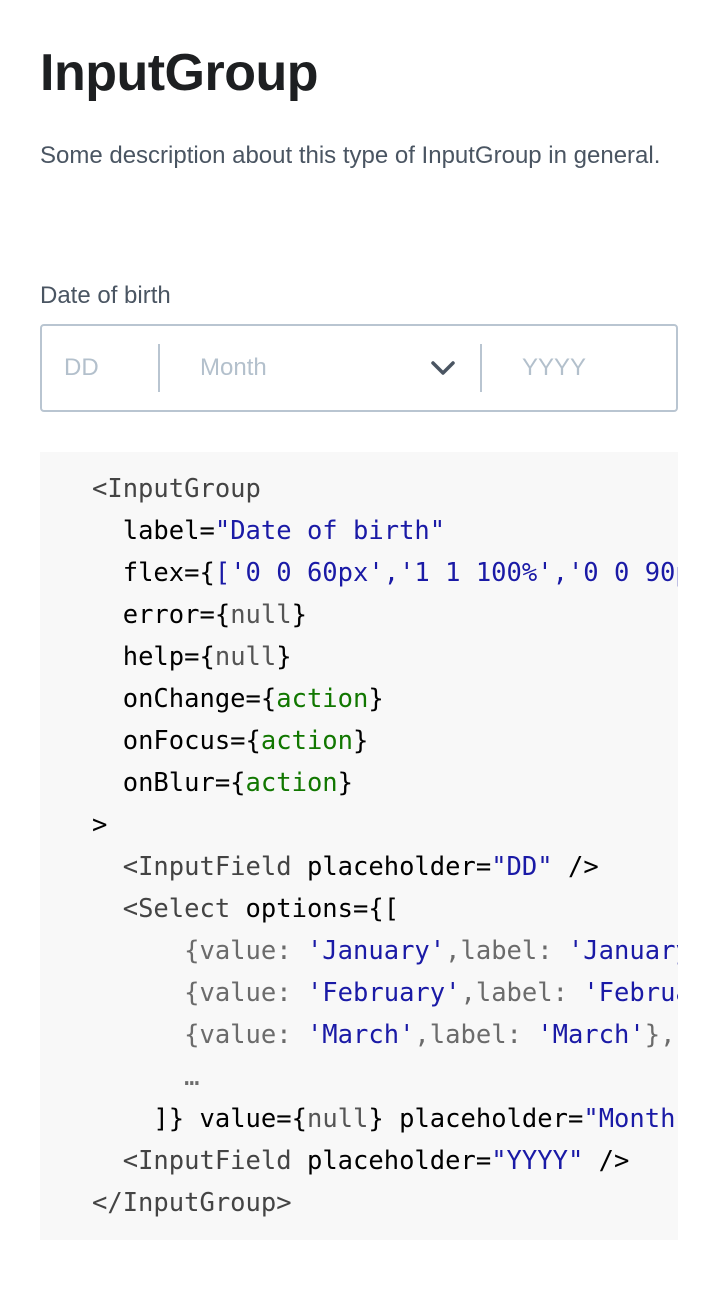 The width and height of the screenshot is (718, 1308). What do you see at coordinates (359, 368) in the screenshot?
I see `date-of-birth-input-group: DD Month YYYY` at bounding box center [359, 368].